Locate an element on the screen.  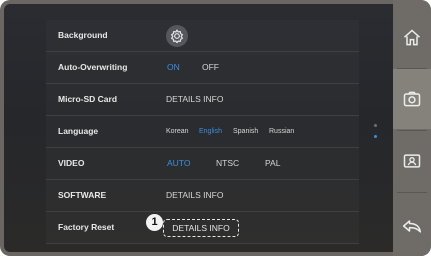
setting-label-software: SOFTWARE is located at coordinates (82, 195).